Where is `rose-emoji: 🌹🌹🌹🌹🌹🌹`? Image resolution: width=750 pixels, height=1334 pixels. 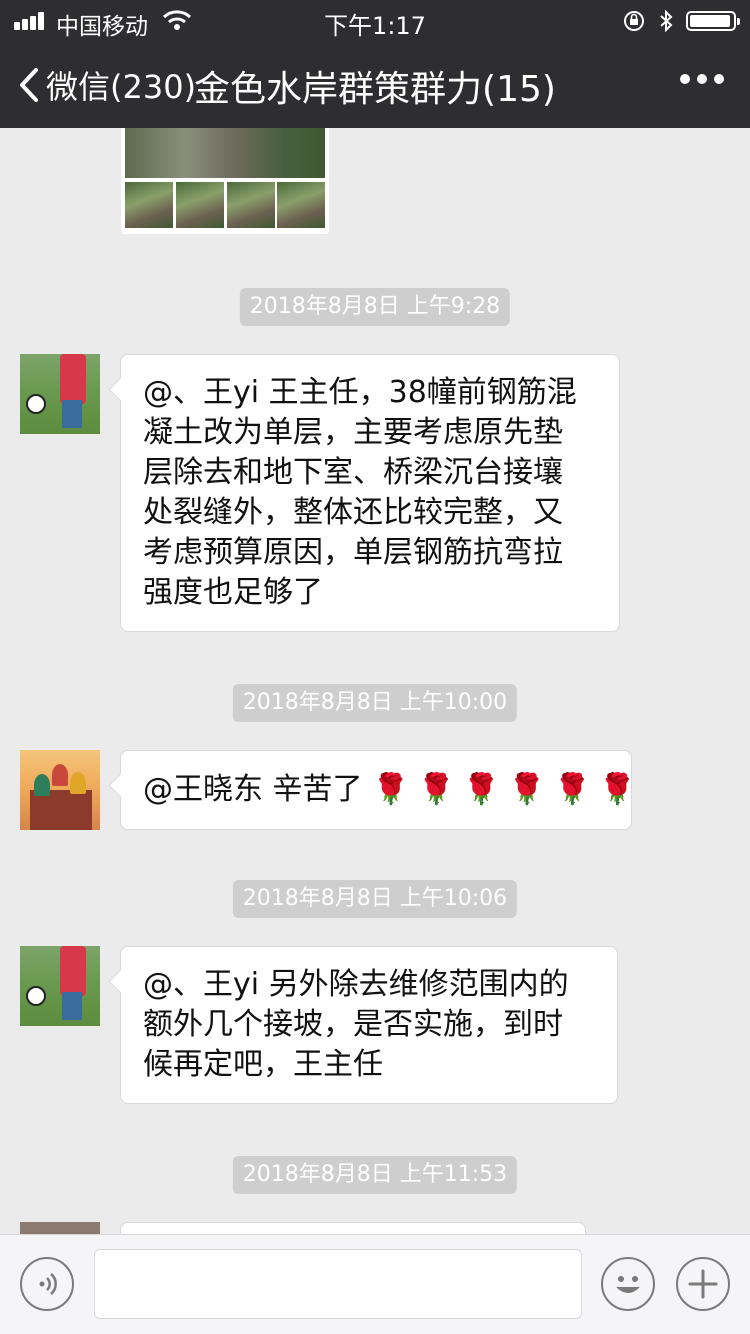 rose-emoji: 🌹🌹🌹🌹🌹🌹 is located at coordinates (508, 789).